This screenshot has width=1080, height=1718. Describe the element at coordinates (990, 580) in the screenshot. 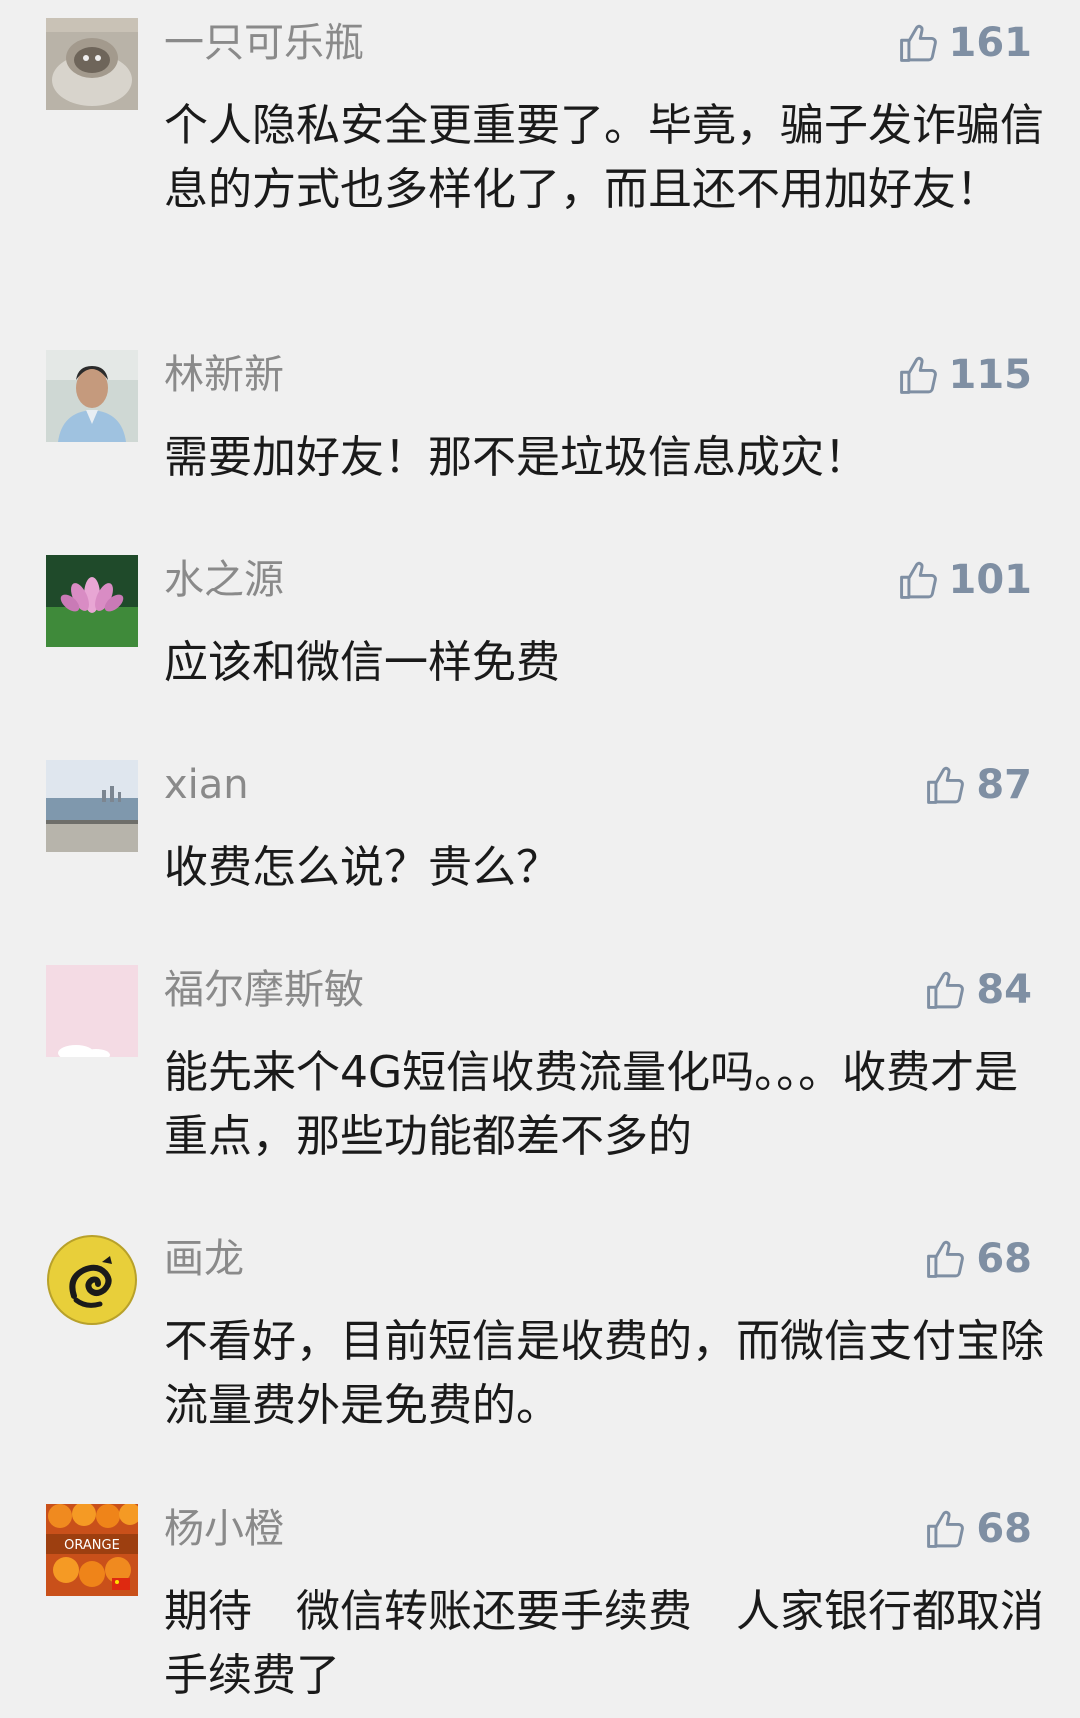

I see `like-count: 101` at that location.